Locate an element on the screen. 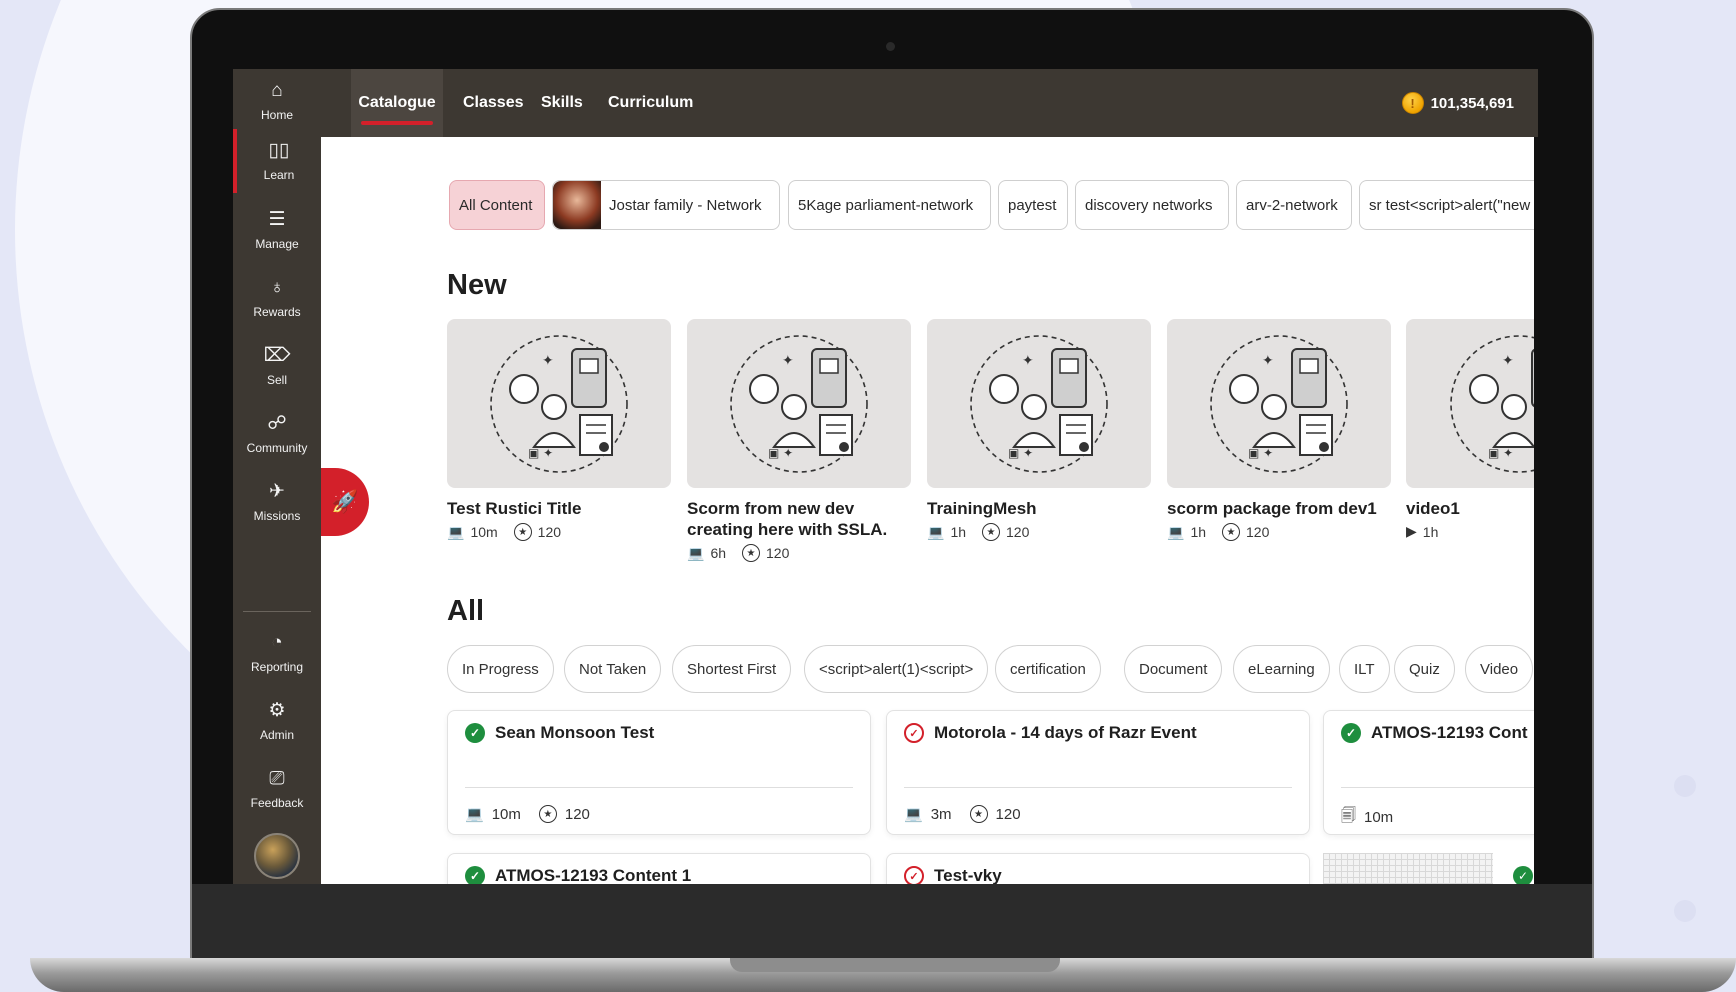  course-card: ✦ ▣ ✦ video1 ▶ 1h is located at coordinates (1472, 429).